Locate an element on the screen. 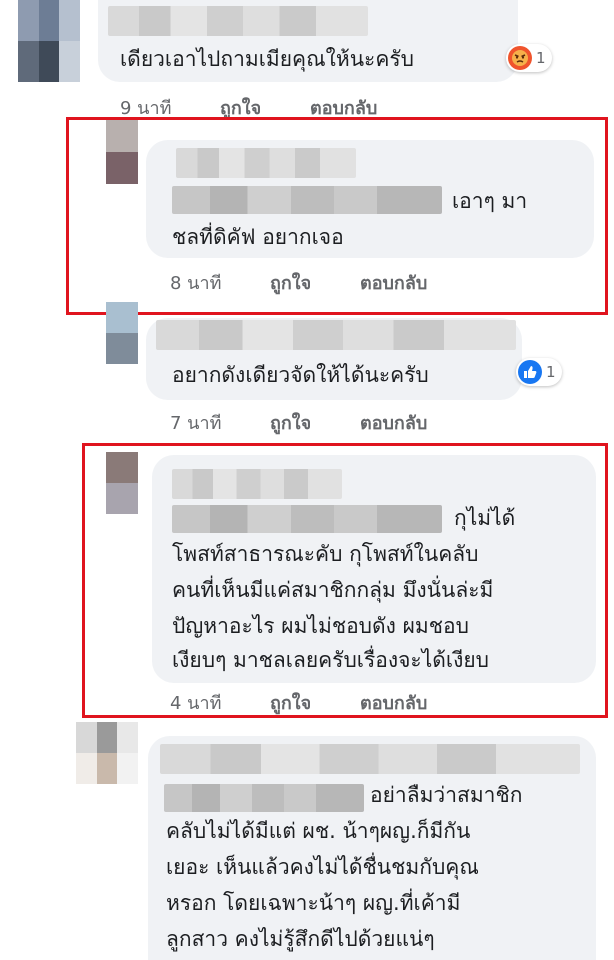 The image size is (614, 960). comment-text: อยากดังเดียวจัดให้ได้นะครับ is located at coordinates (300, 375).